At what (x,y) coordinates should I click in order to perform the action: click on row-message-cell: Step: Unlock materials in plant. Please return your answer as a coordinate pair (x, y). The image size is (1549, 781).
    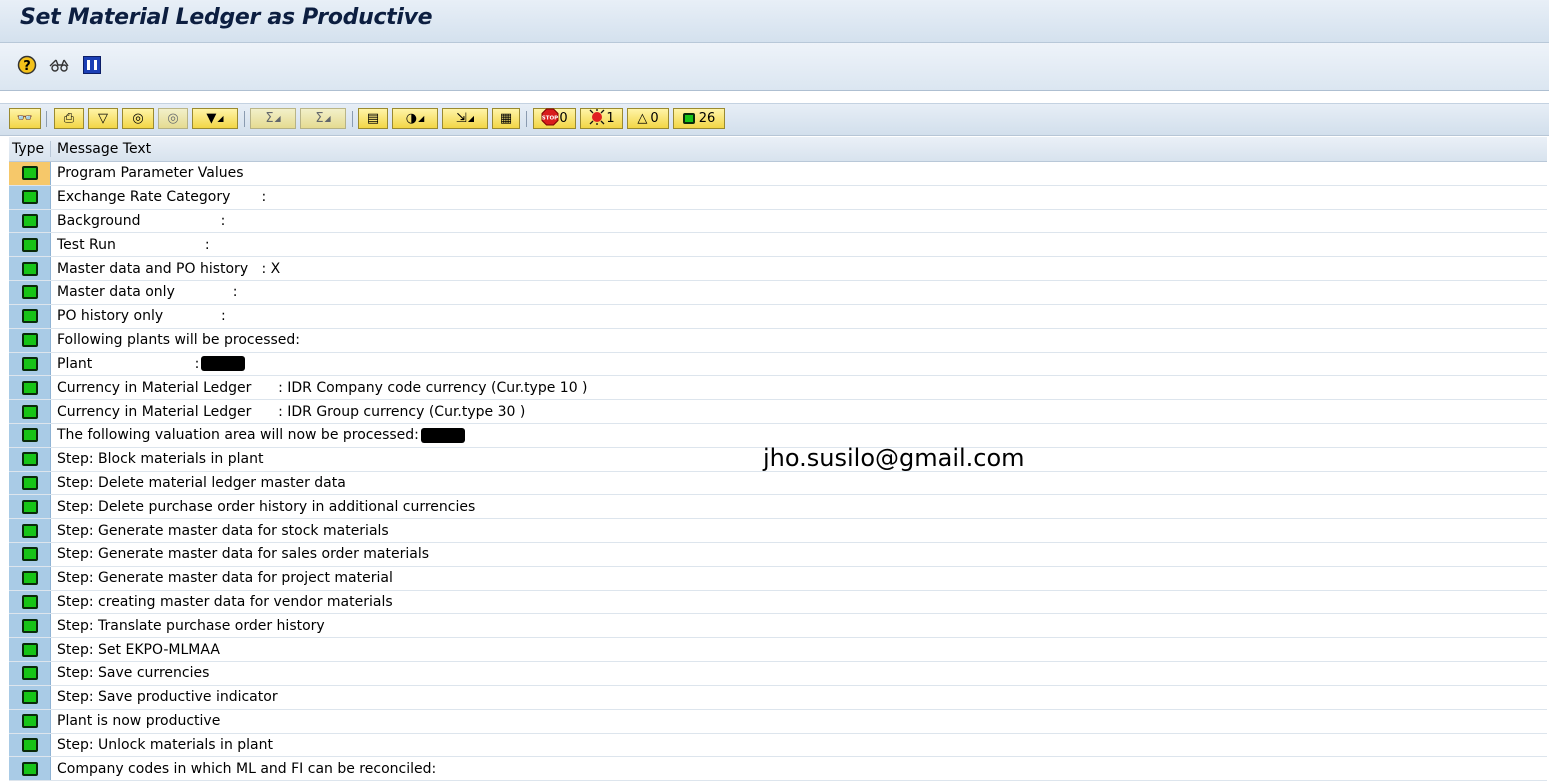
    Looking at the image, I should click on (799, 745).